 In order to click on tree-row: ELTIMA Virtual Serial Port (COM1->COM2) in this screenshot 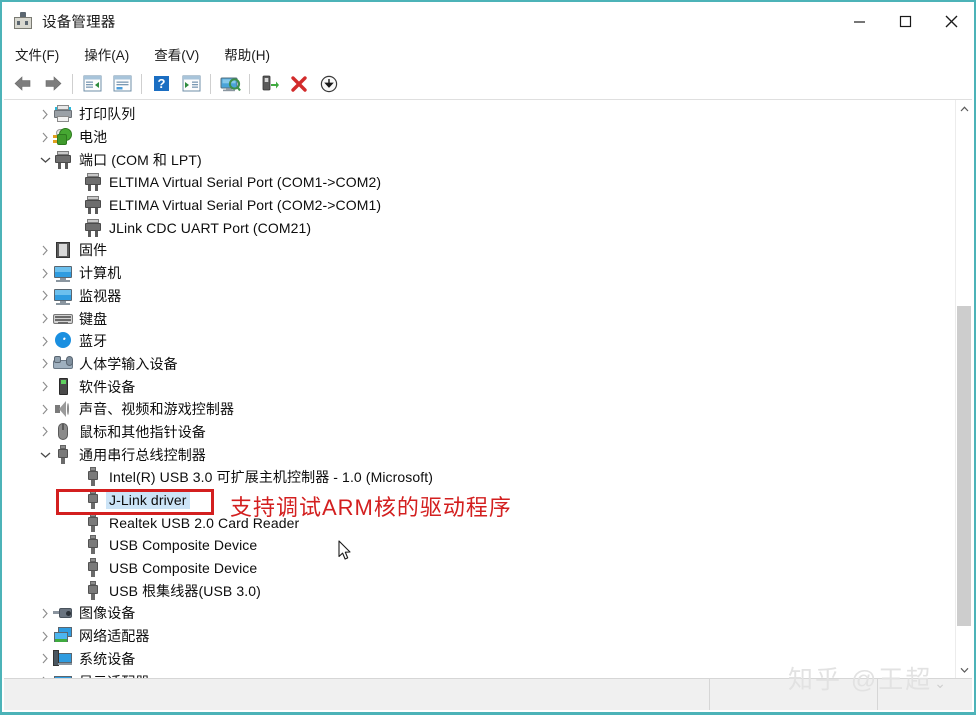, I will do `click(479, 182)`.